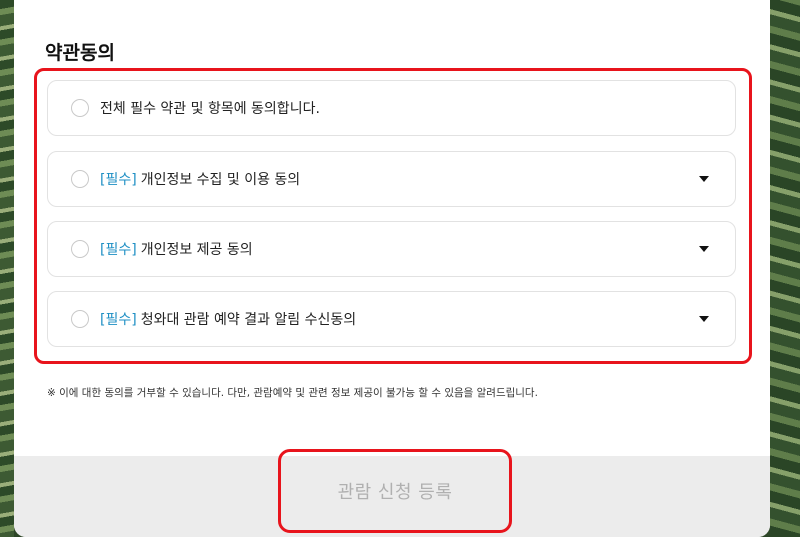  I want to click on submit-button: 관람 신청 등록, so click(395, 491).